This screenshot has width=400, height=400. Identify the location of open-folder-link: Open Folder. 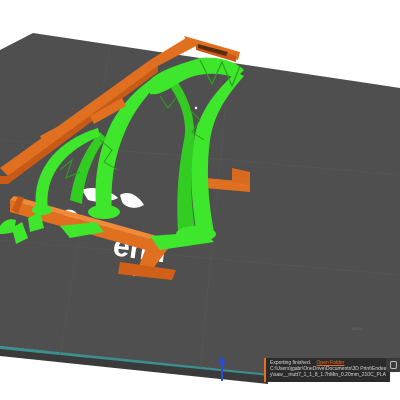
(331, 363).